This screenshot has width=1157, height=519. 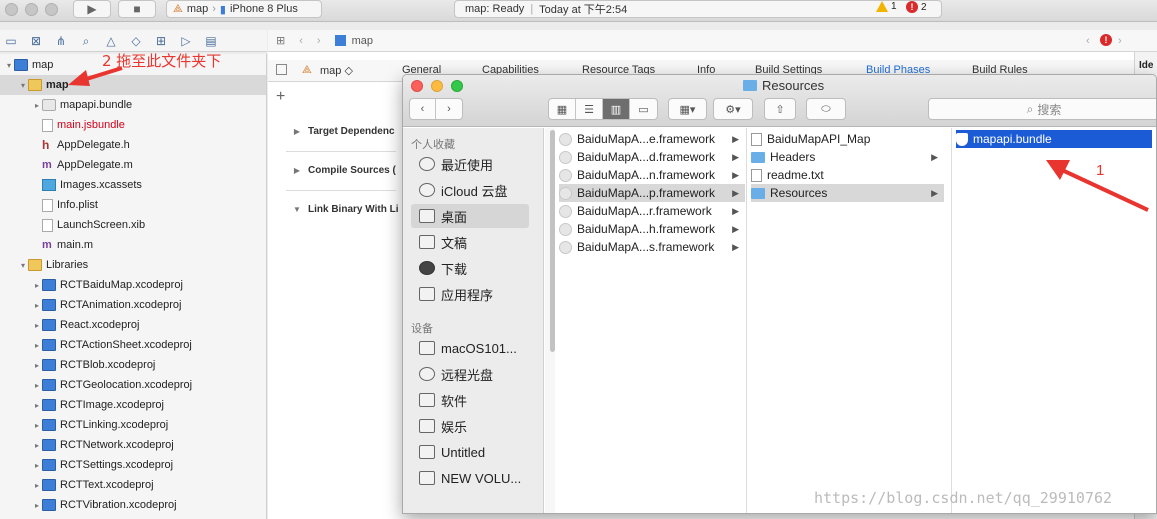 I want to click on sidebar-item-favorite: 下载, so click(x=470, y=268).